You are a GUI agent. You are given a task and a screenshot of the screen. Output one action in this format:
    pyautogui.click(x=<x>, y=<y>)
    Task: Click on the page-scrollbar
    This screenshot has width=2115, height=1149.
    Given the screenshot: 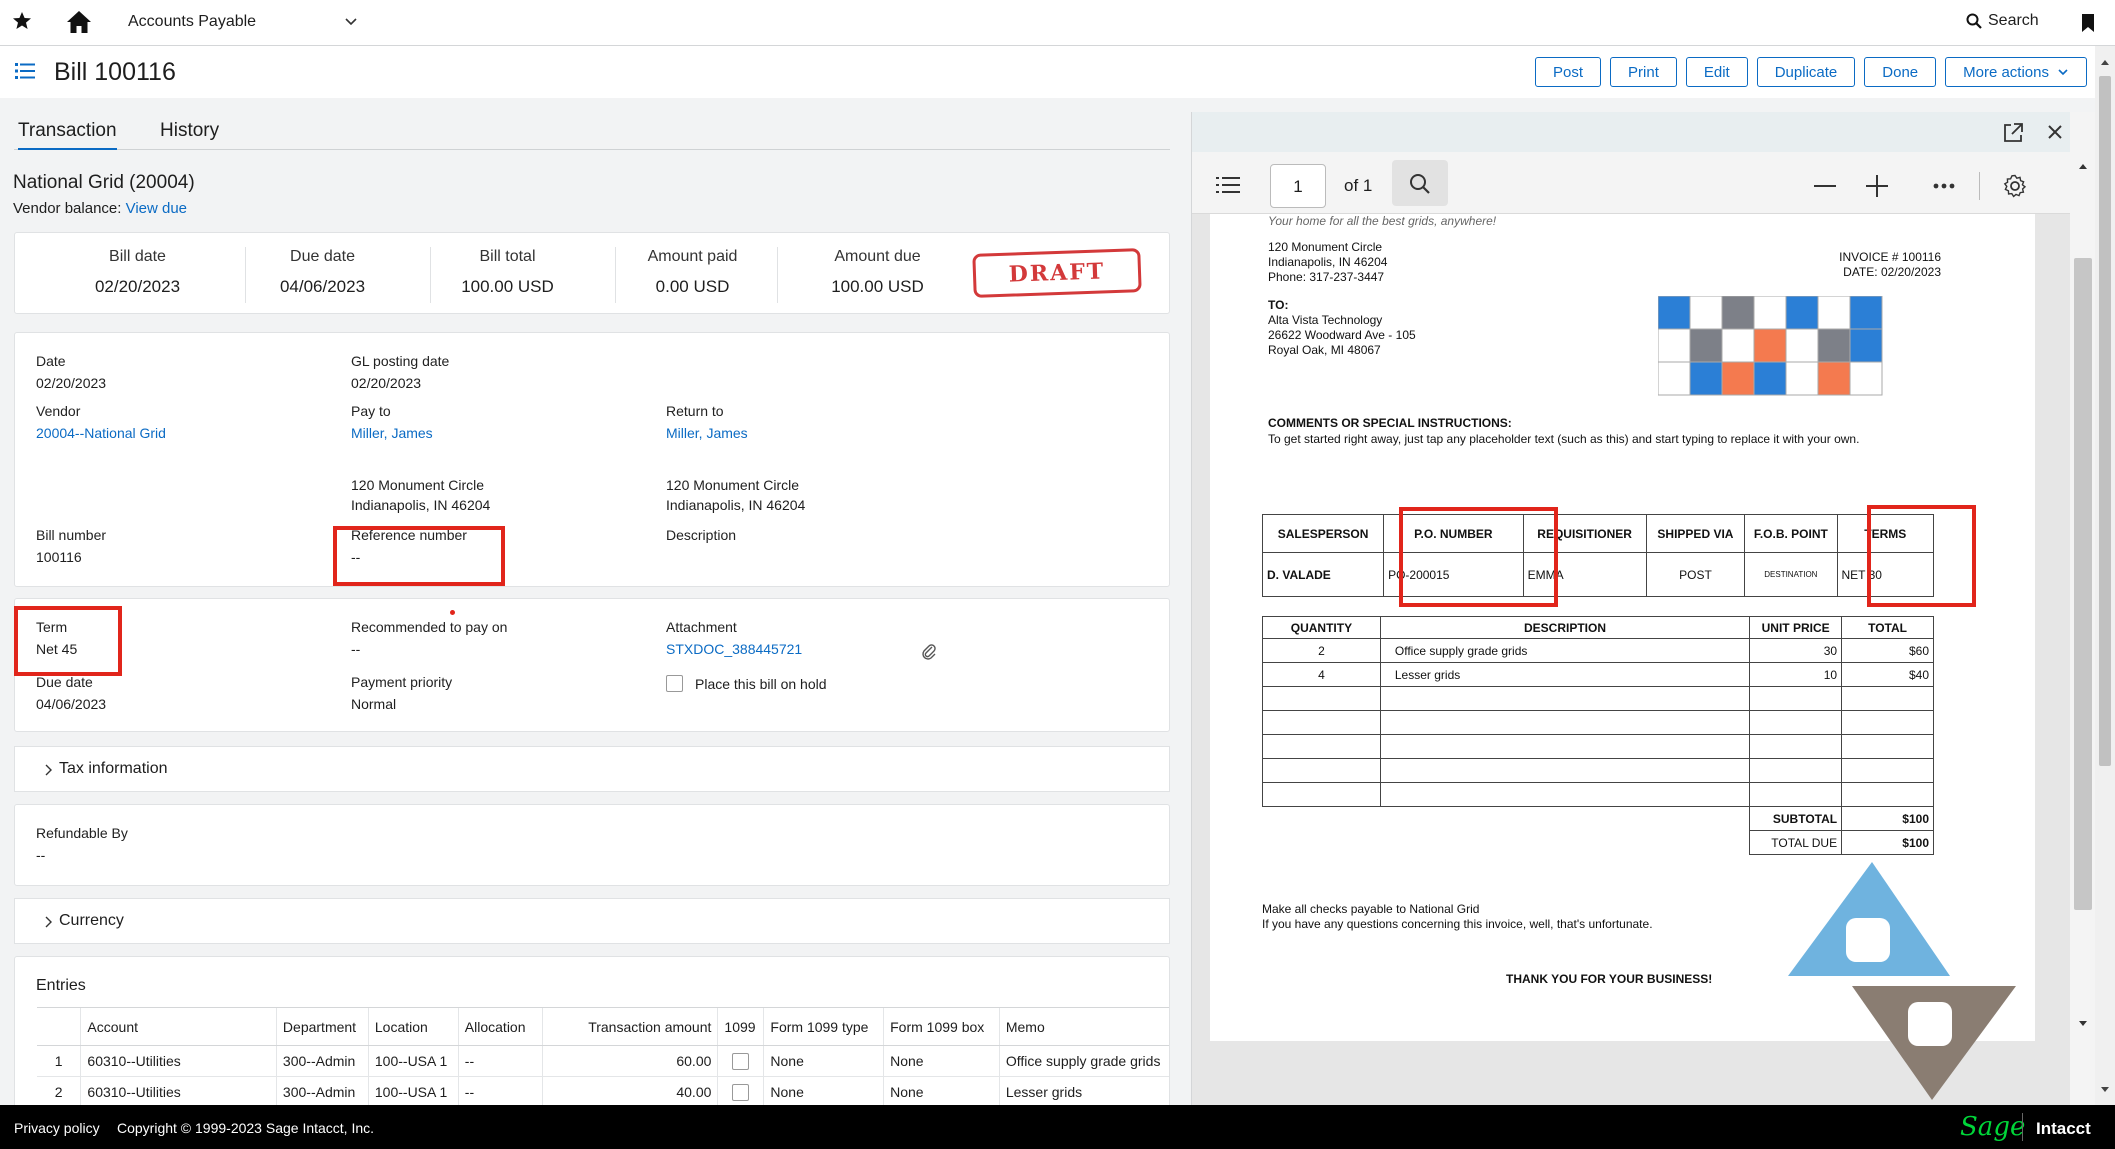 What is the action you would take?
    pyautogui.click(x=2105, y=575)
    